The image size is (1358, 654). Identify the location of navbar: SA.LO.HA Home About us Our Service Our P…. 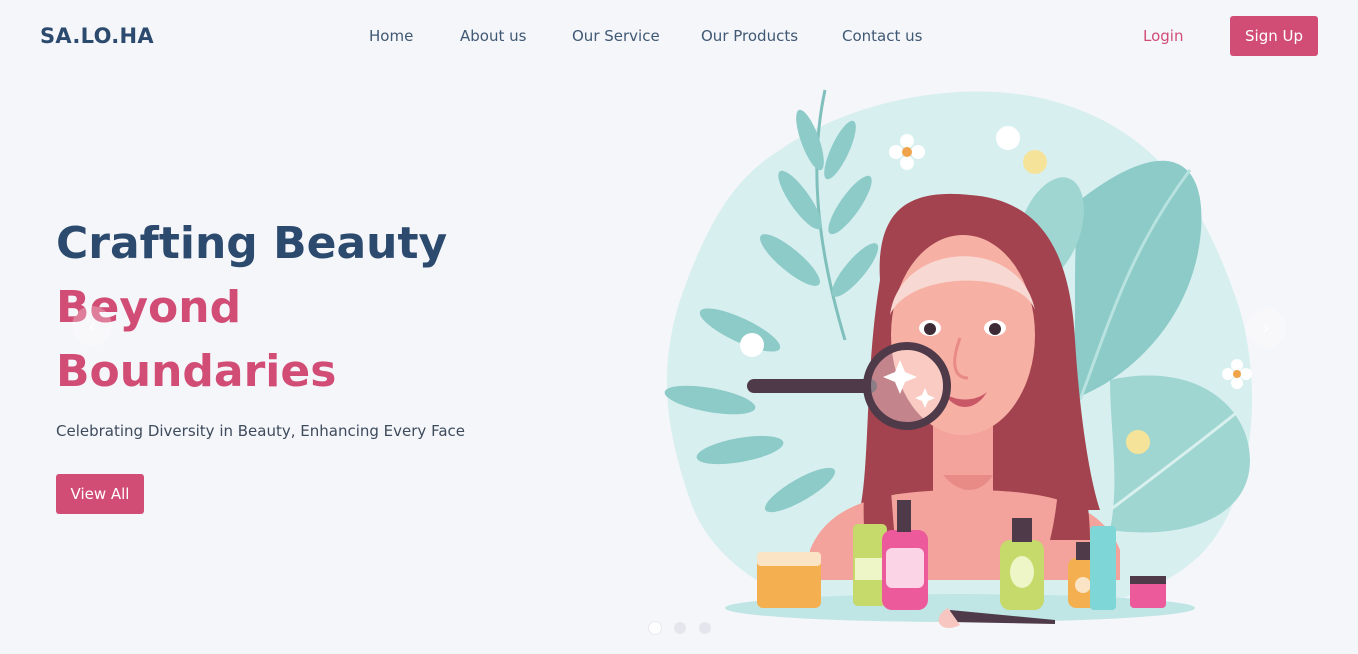
(679, 37).